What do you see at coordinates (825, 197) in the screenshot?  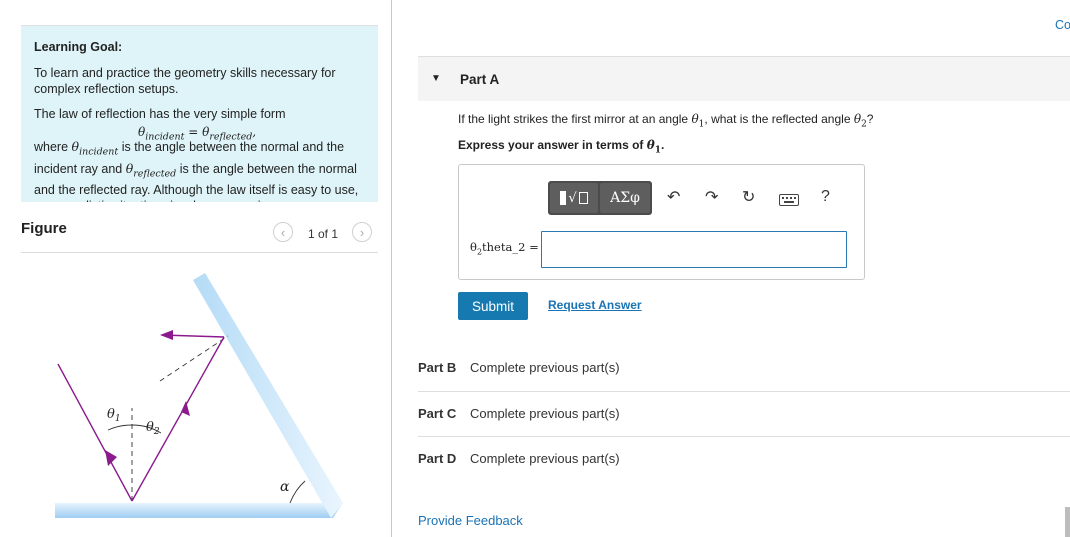 I see `help-icon: ?` at bounding box center [825, 197].